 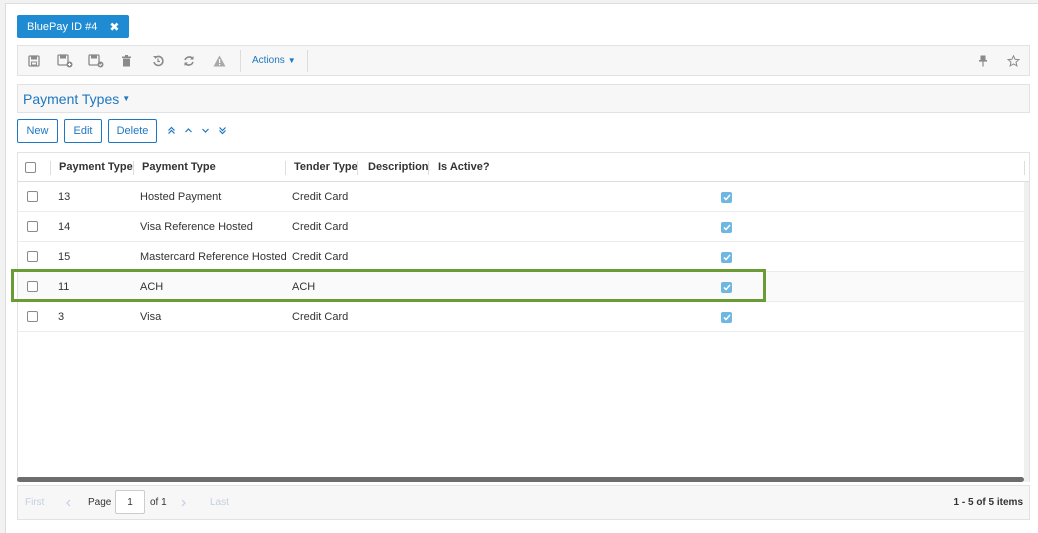 I want to click on cell-payment-type: ACH, so click(x=152, y=286).